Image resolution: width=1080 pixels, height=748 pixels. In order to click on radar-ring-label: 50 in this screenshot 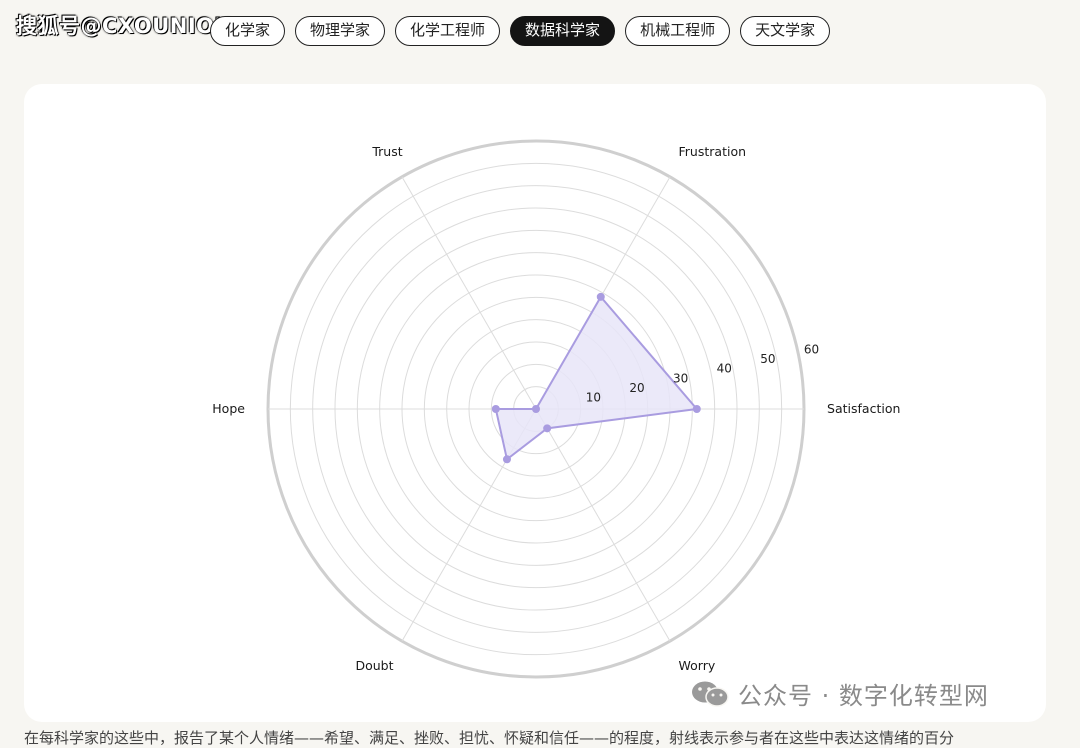, I will do `click(767, 359)`.